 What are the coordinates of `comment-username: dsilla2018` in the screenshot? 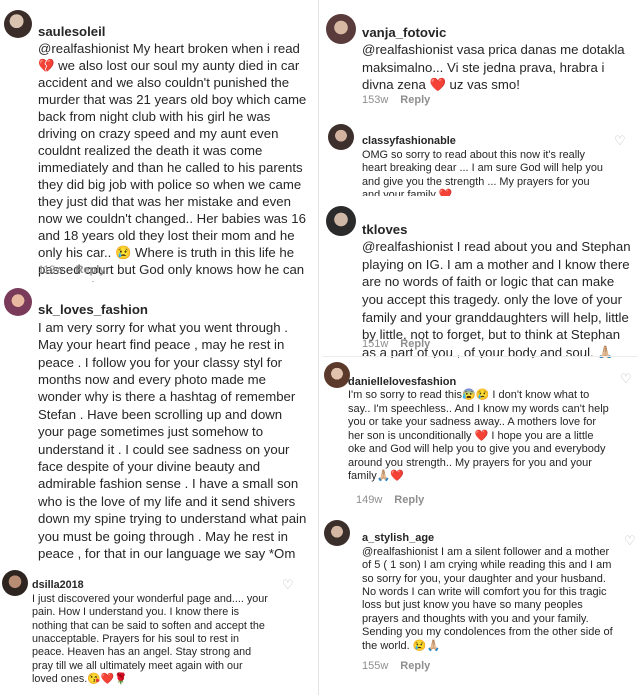 It's located at (58, 585).